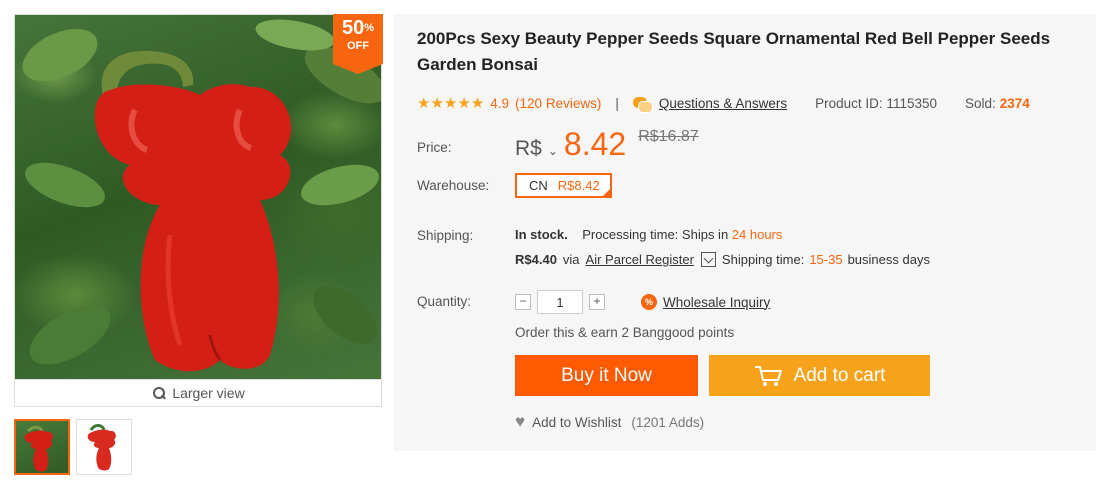  What do you see at coordinates (578, 185) in the screenshot?
I see `warehouse-price: R$8.42` at bounding box center [578, 185].